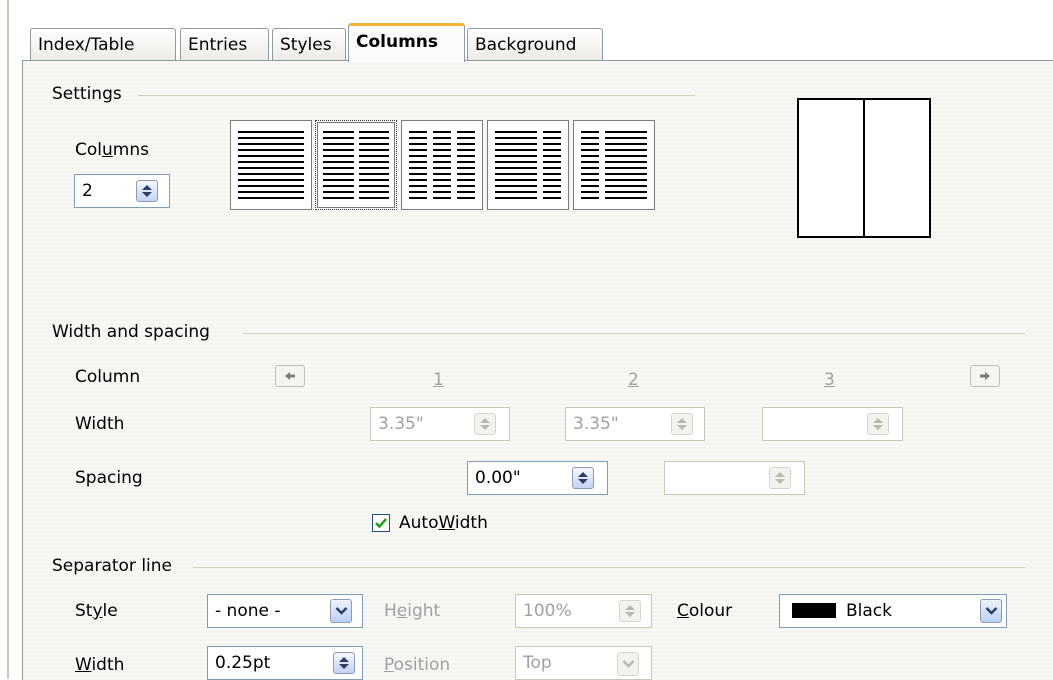  Describe the element at coordinates (528, 165) in the screenshot. I see `preset-wide-left-button` at that location.